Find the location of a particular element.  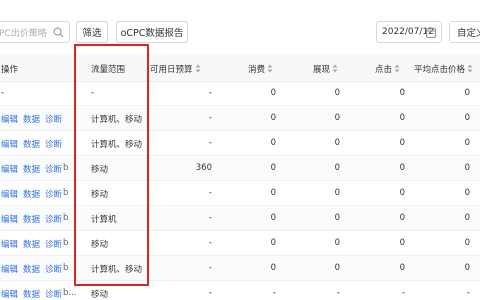

table-row: 编辑 数据 诊断 b... 移动 - - - - - is located at coordinates (240, 291).